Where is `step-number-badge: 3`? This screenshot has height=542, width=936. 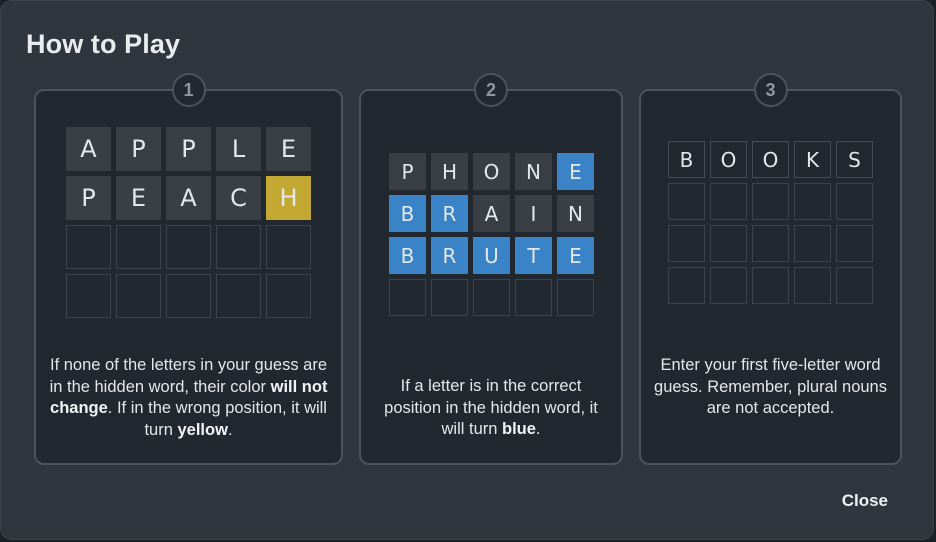 step-number-badge: 3 is located at coordinates (770, 90).